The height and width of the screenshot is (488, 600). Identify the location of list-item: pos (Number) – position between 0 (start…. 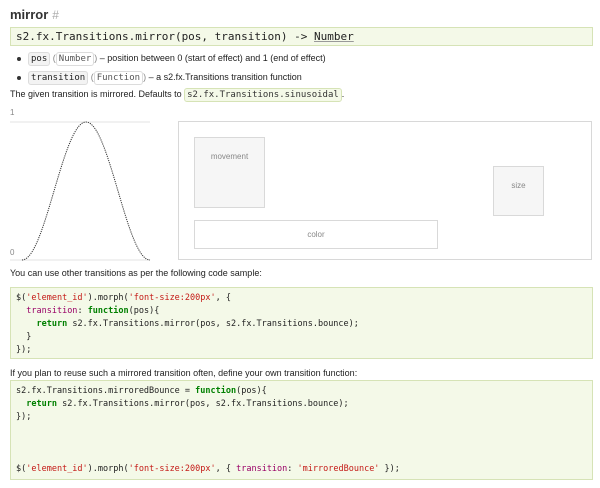
(171, 60).